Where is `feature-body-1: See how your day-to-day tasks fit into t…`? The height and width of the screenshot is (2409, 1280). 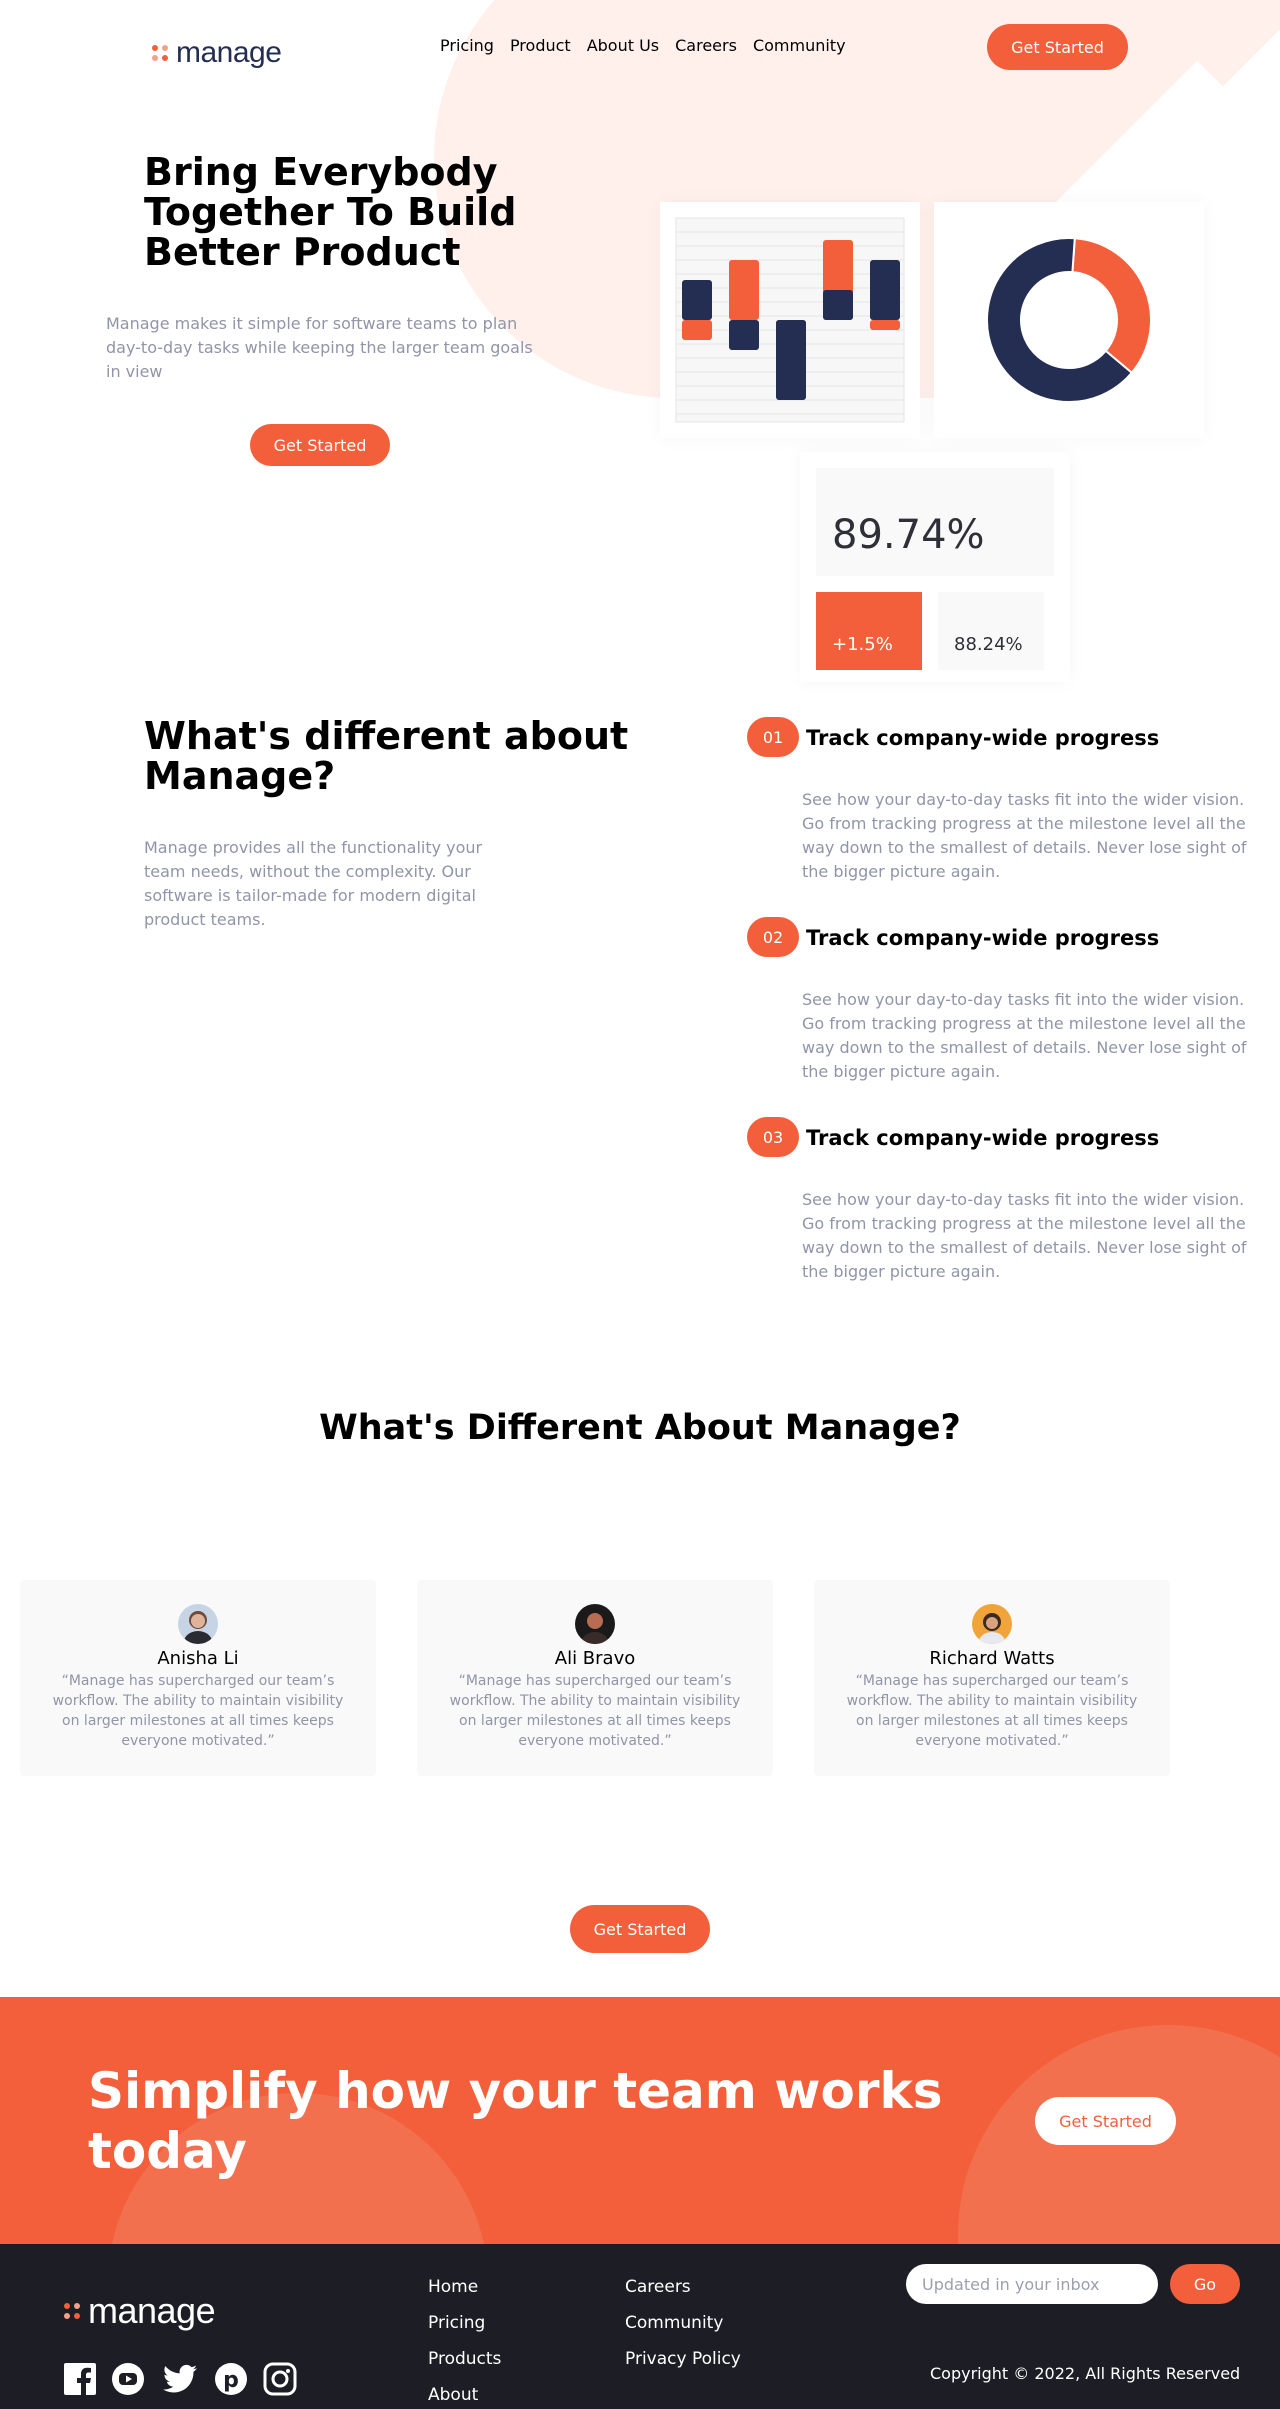
feature-body-1: See how your day-to-day tasks fit into t… is located at coordinates (1024, 835).